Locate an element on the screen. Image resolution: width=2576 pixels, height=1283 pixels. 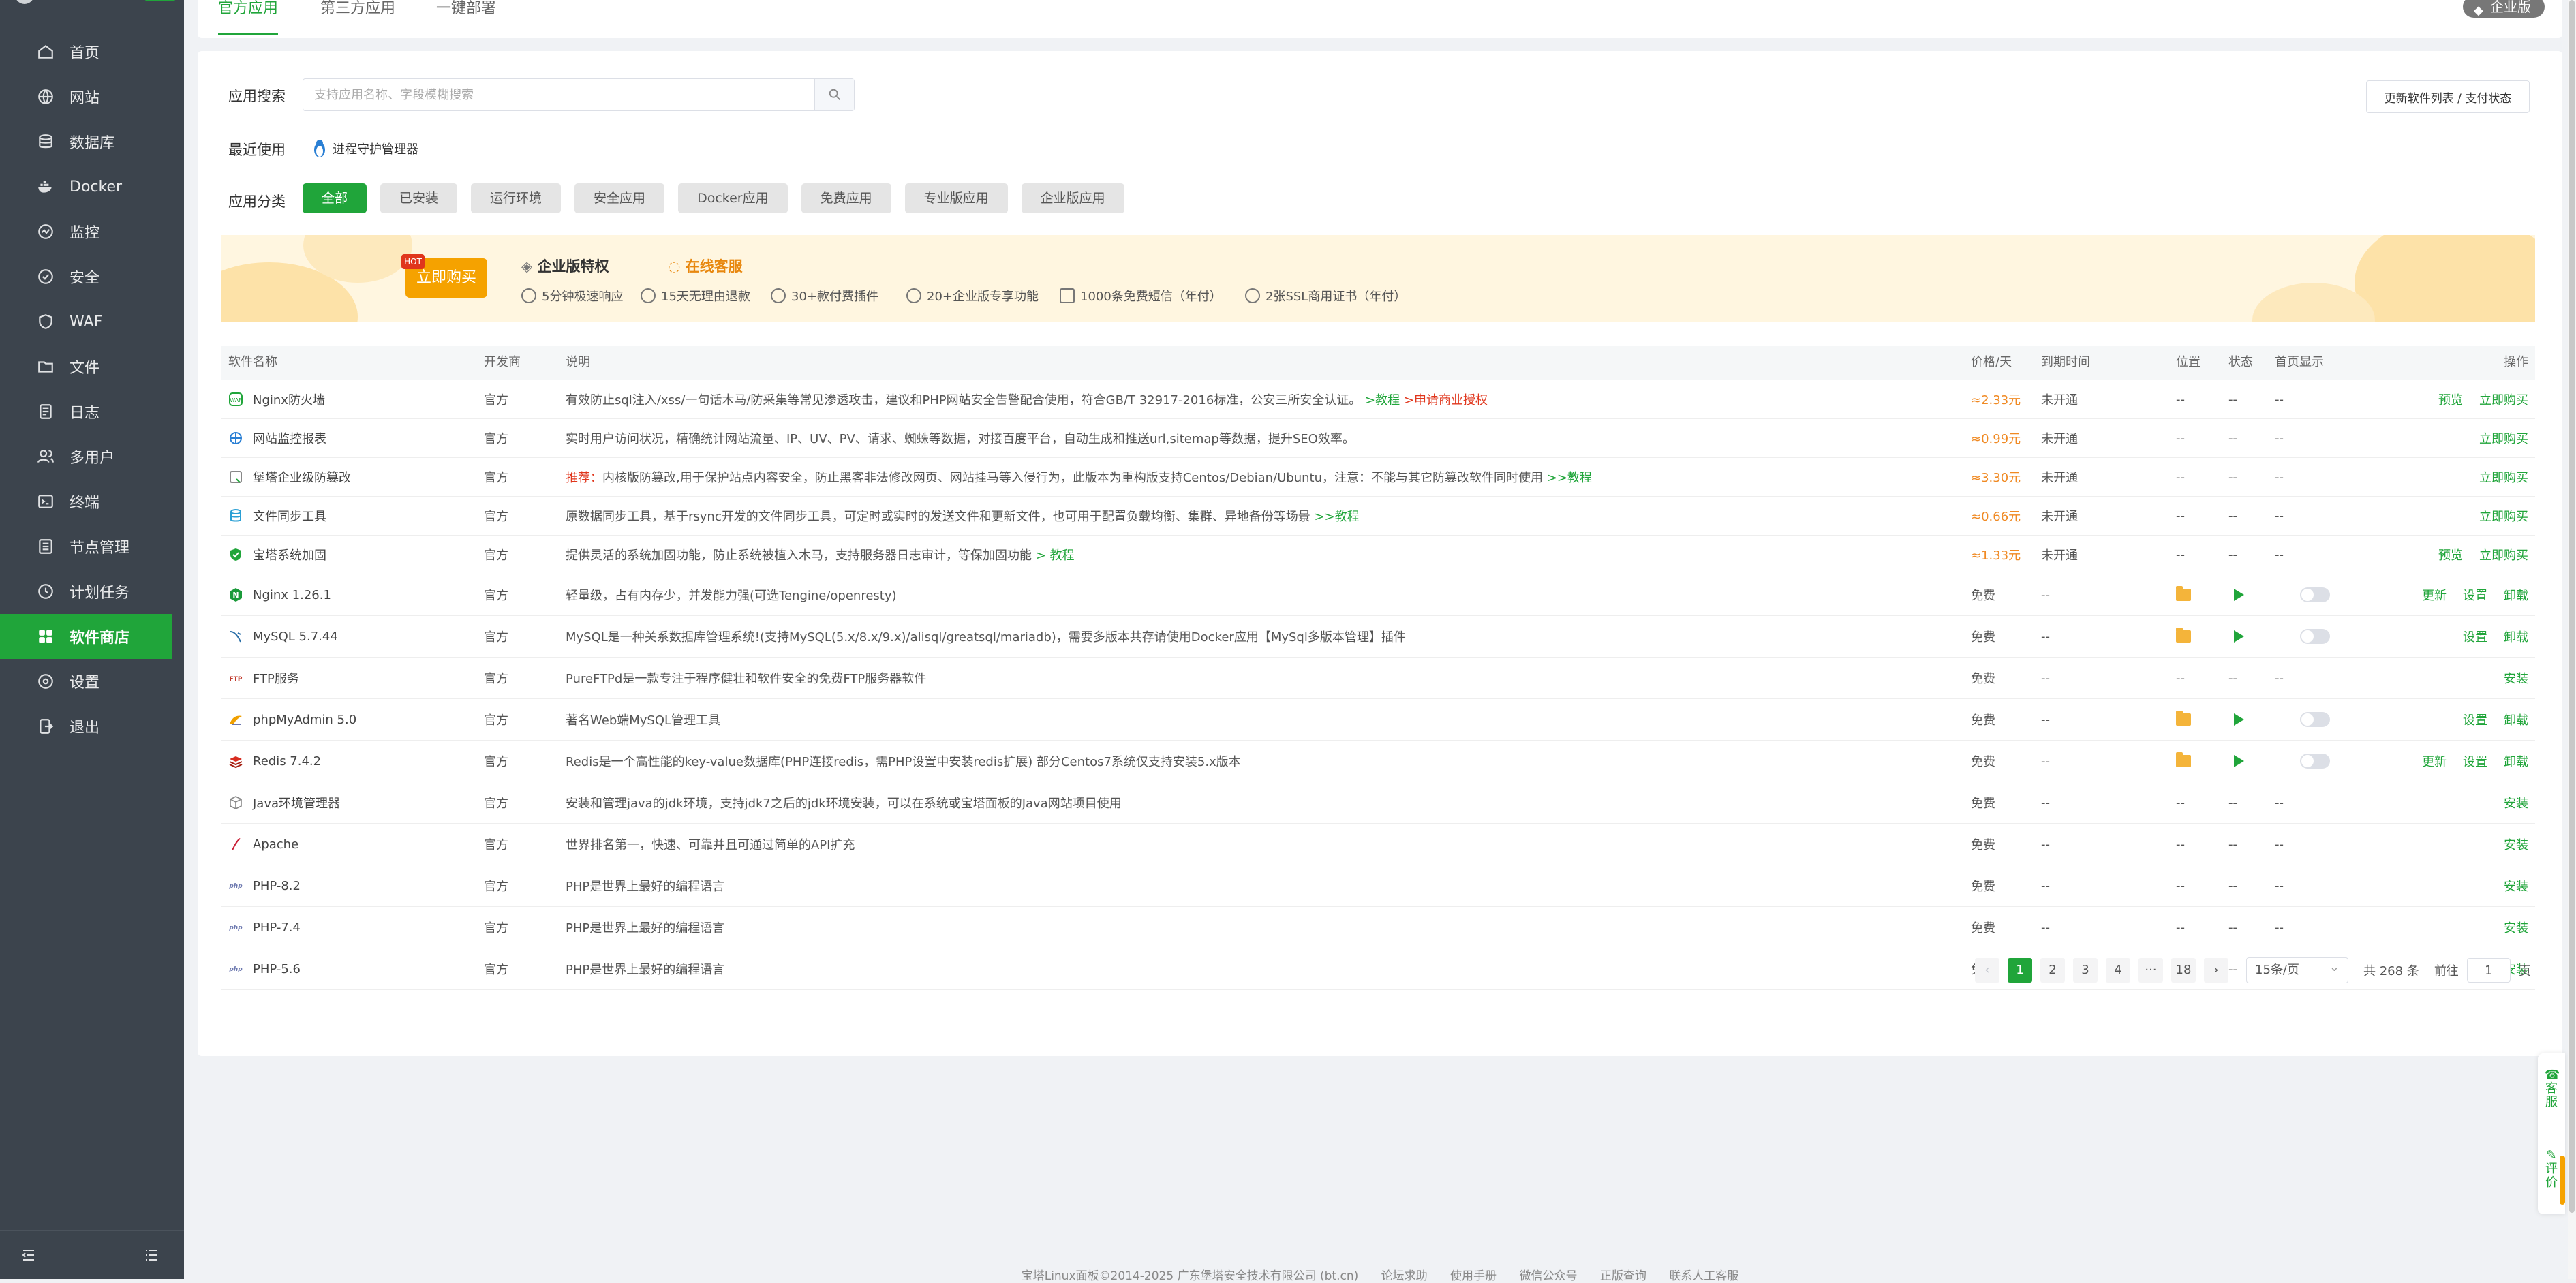
tab-official: 官方应用 is located at coordinates (248, 17).